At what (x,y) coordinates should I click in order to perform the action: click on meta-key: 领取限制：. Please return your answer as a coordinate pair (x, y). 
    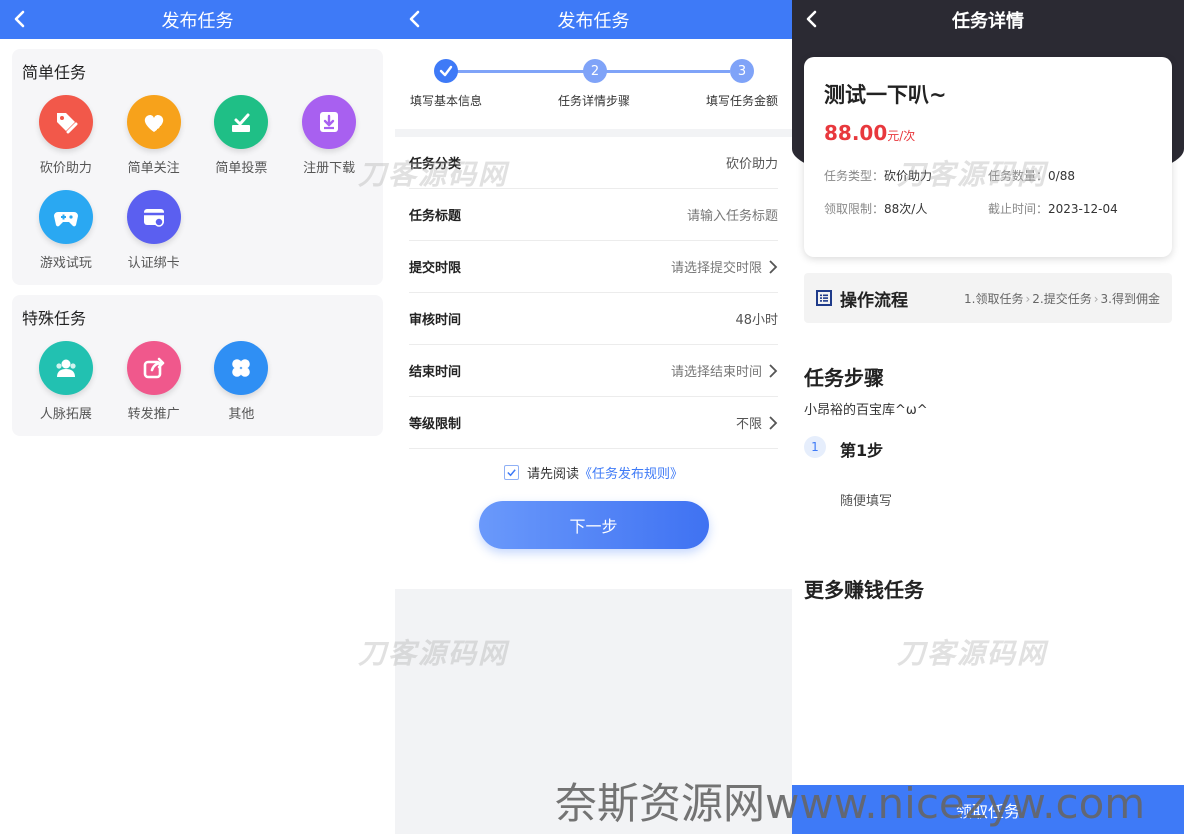
    Looking at the image, I should click on (854, 209).